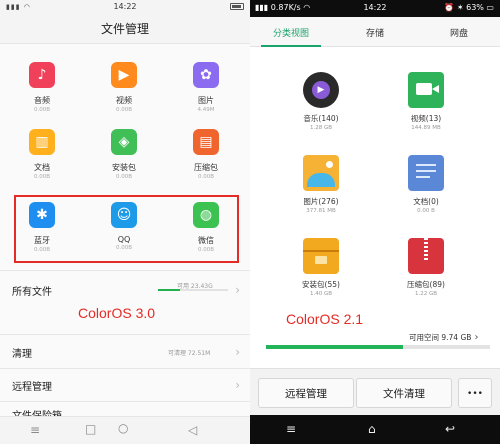  Describe the element at coordinates (426, 256) in the screenshot. I see `zip-icon` at that location.